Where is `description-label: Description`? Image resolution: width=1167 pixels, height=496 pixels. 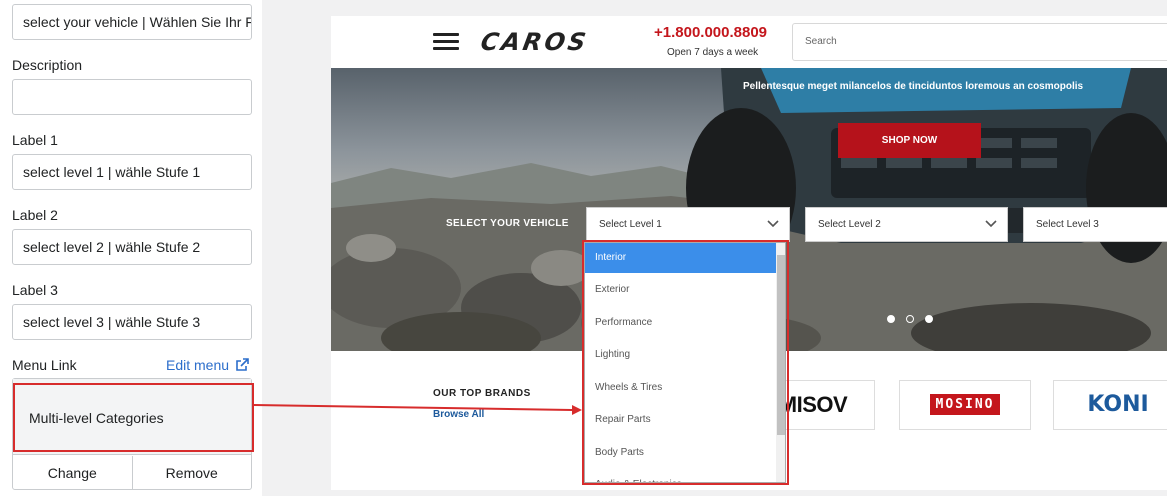
description-label: Description is located at coordinates (47, 65).